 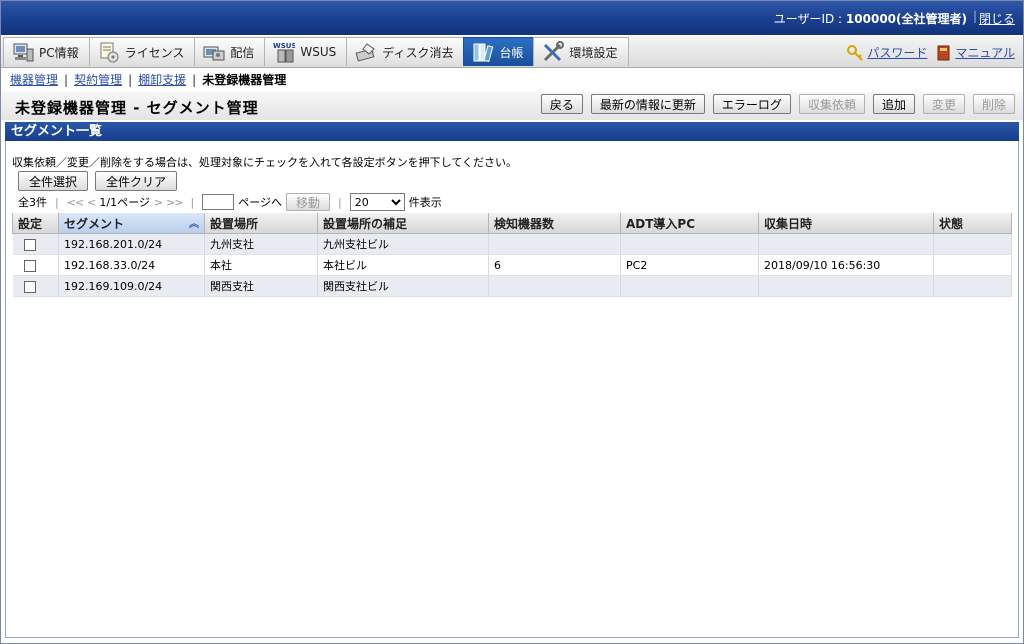 What do you see at coordinates (554, 223) in the screenshot?
I see `column-header-detected-count: 検知機器数` at bounding box center [554, 223].